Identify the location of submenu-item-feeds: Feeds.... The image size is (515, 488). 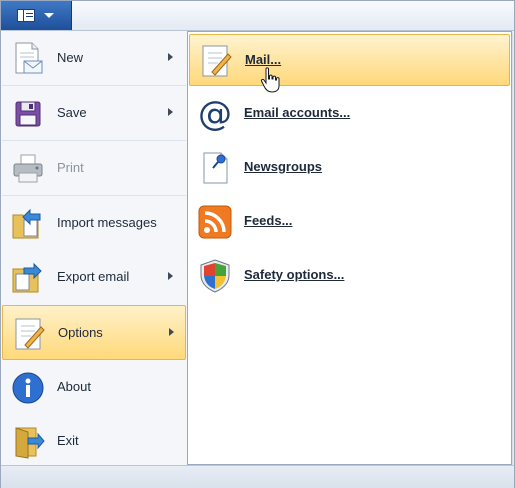
(349, 222).